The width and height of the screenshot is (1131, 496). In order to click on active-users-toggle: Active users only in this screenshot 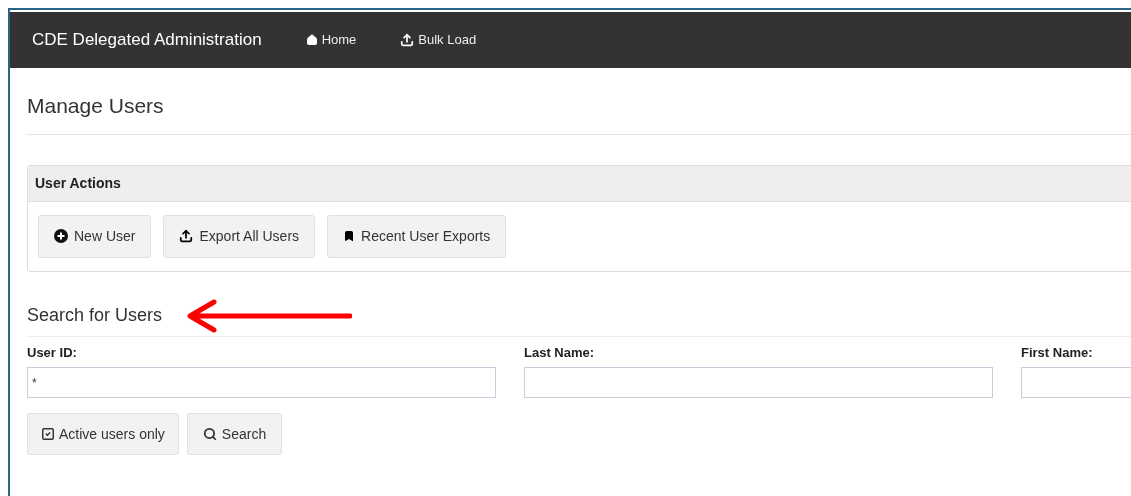, I will do `click(103, 434)`.